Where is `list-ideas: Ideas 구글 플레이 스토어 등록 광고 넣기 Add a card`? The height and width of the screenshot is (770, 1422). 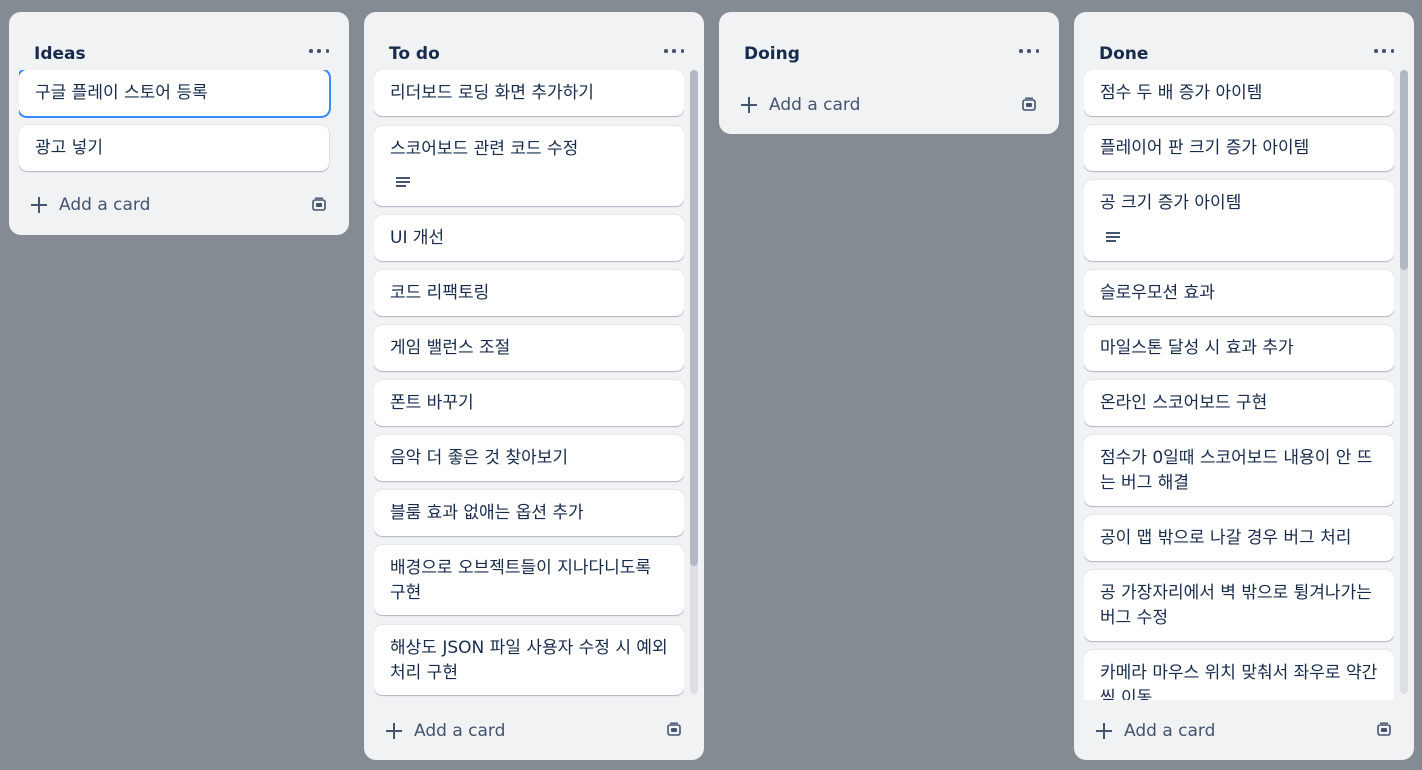 list-ideas: Ideas 구글 플레이 스토어 등록 광고 넣기 Add a card is located at coordinates (179, 123).